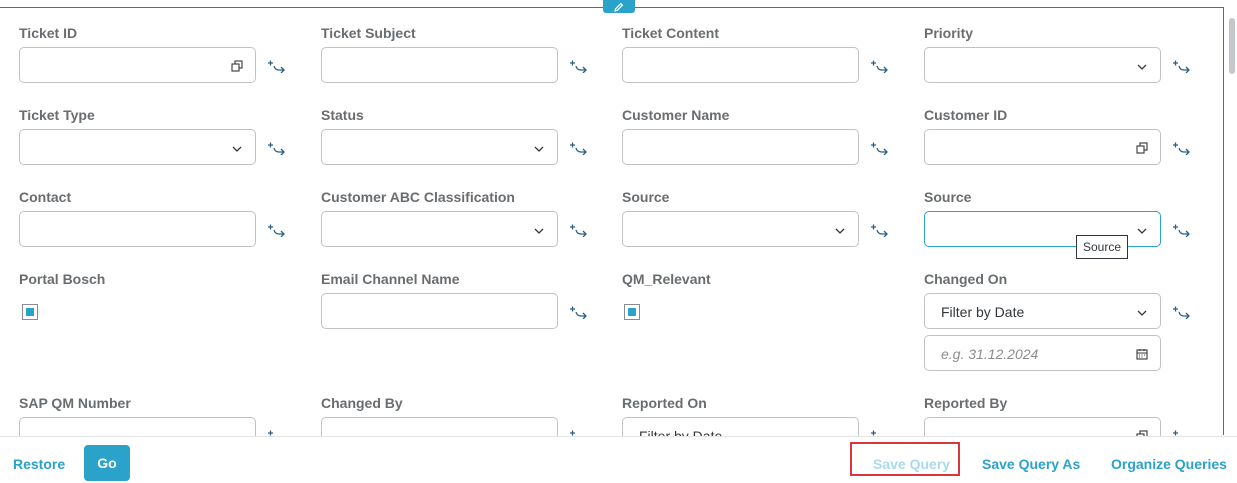  What do you see at coordinates (30, 312) in the screenshot?
I see `portal-bosch-checkbox` at bounding box center [30, 312].